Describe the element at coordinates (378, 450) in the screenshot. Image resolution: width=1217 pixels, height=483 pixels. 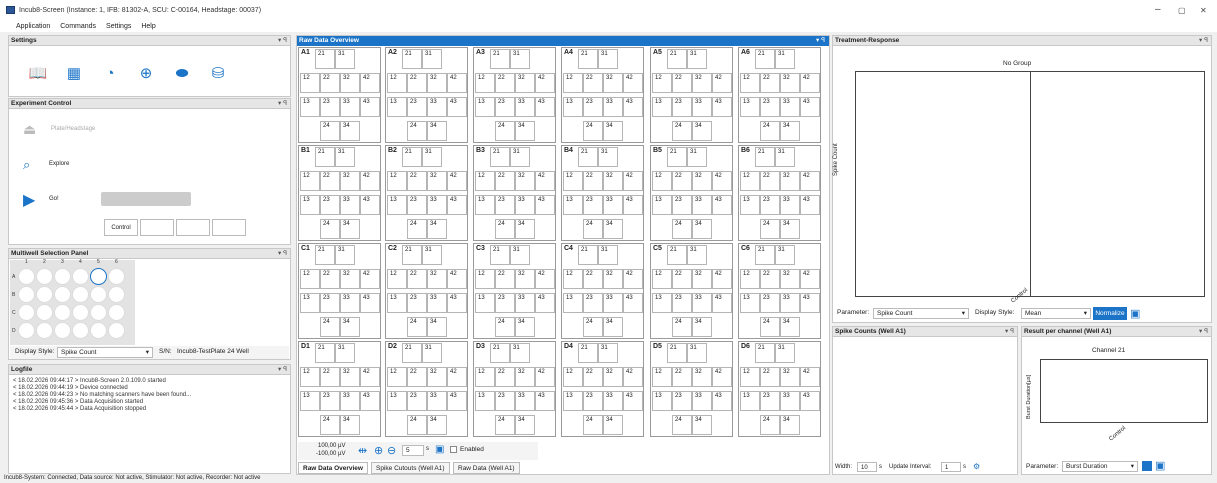
I see `zoom-in-icon: ⊕` at that location.